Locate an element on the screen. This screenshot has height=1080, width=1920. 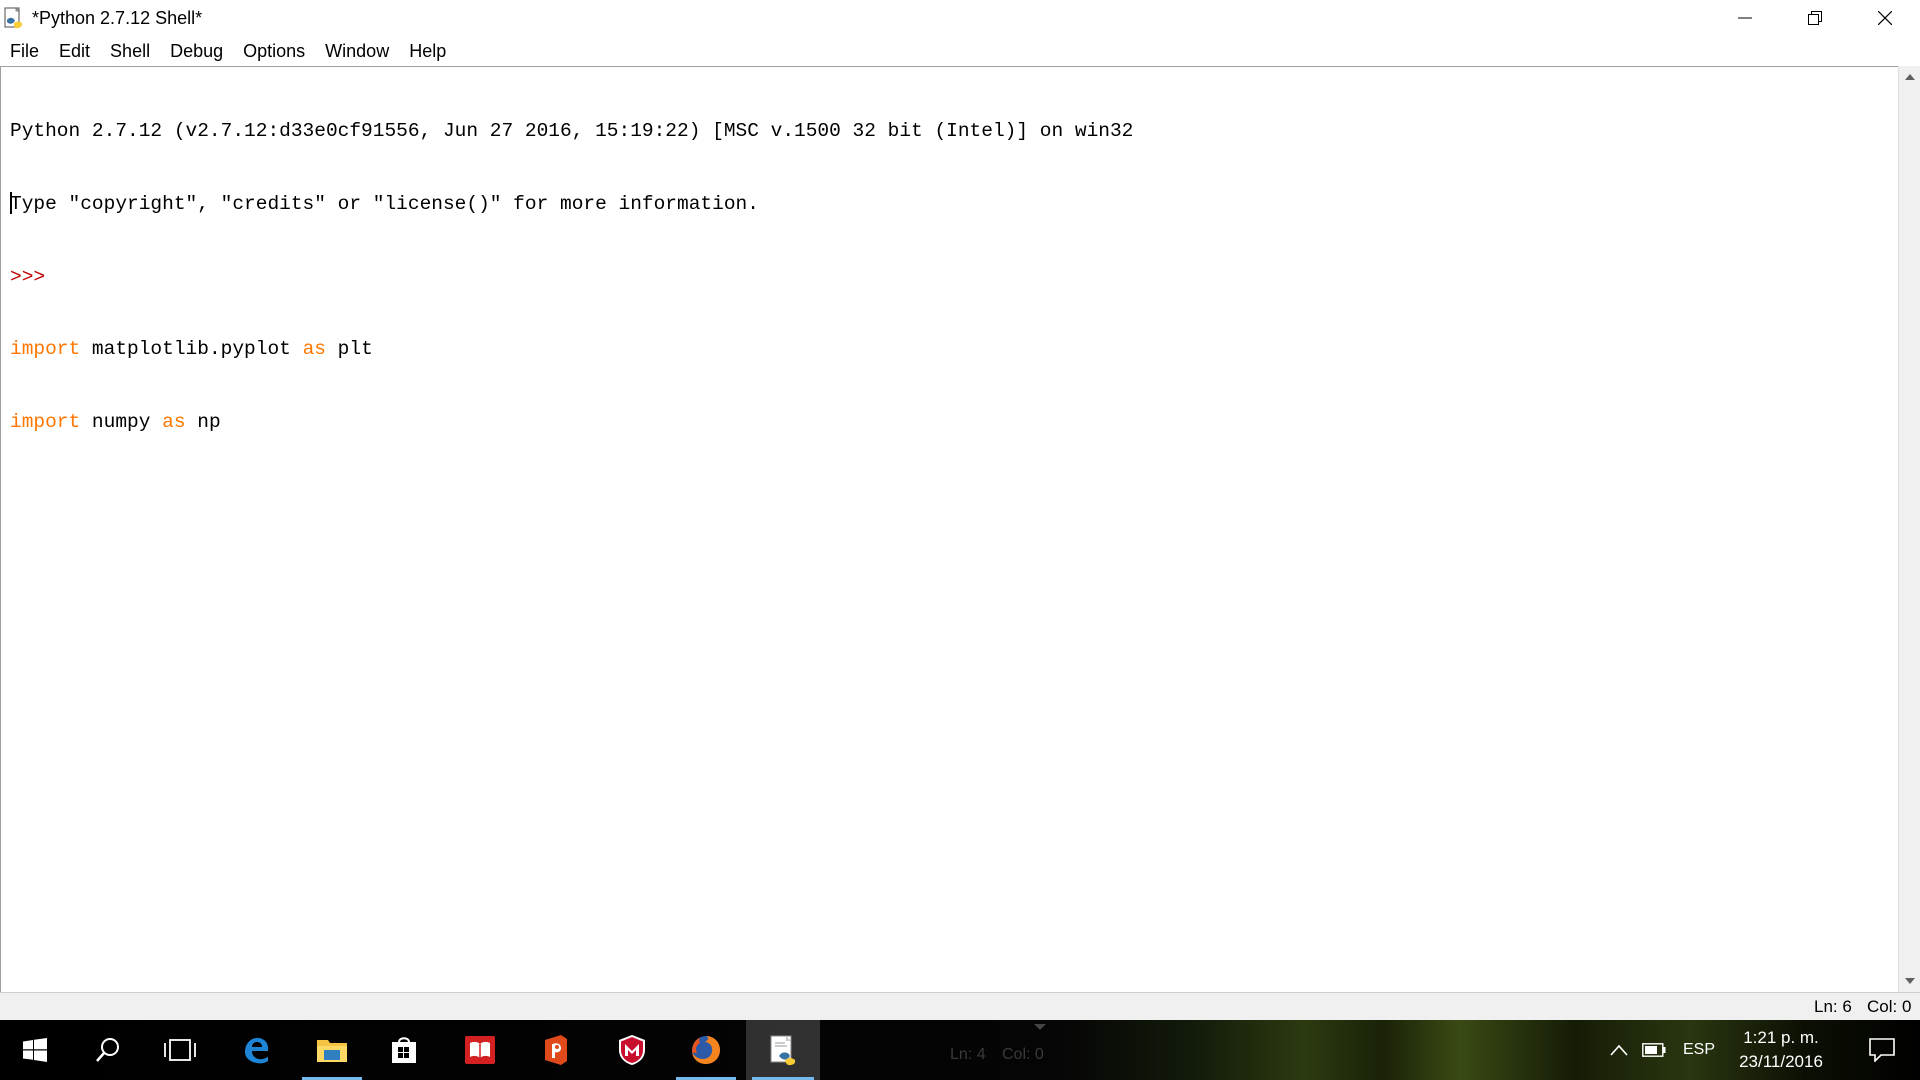
arrow-up-icon is located at coordinates (1909, 77).